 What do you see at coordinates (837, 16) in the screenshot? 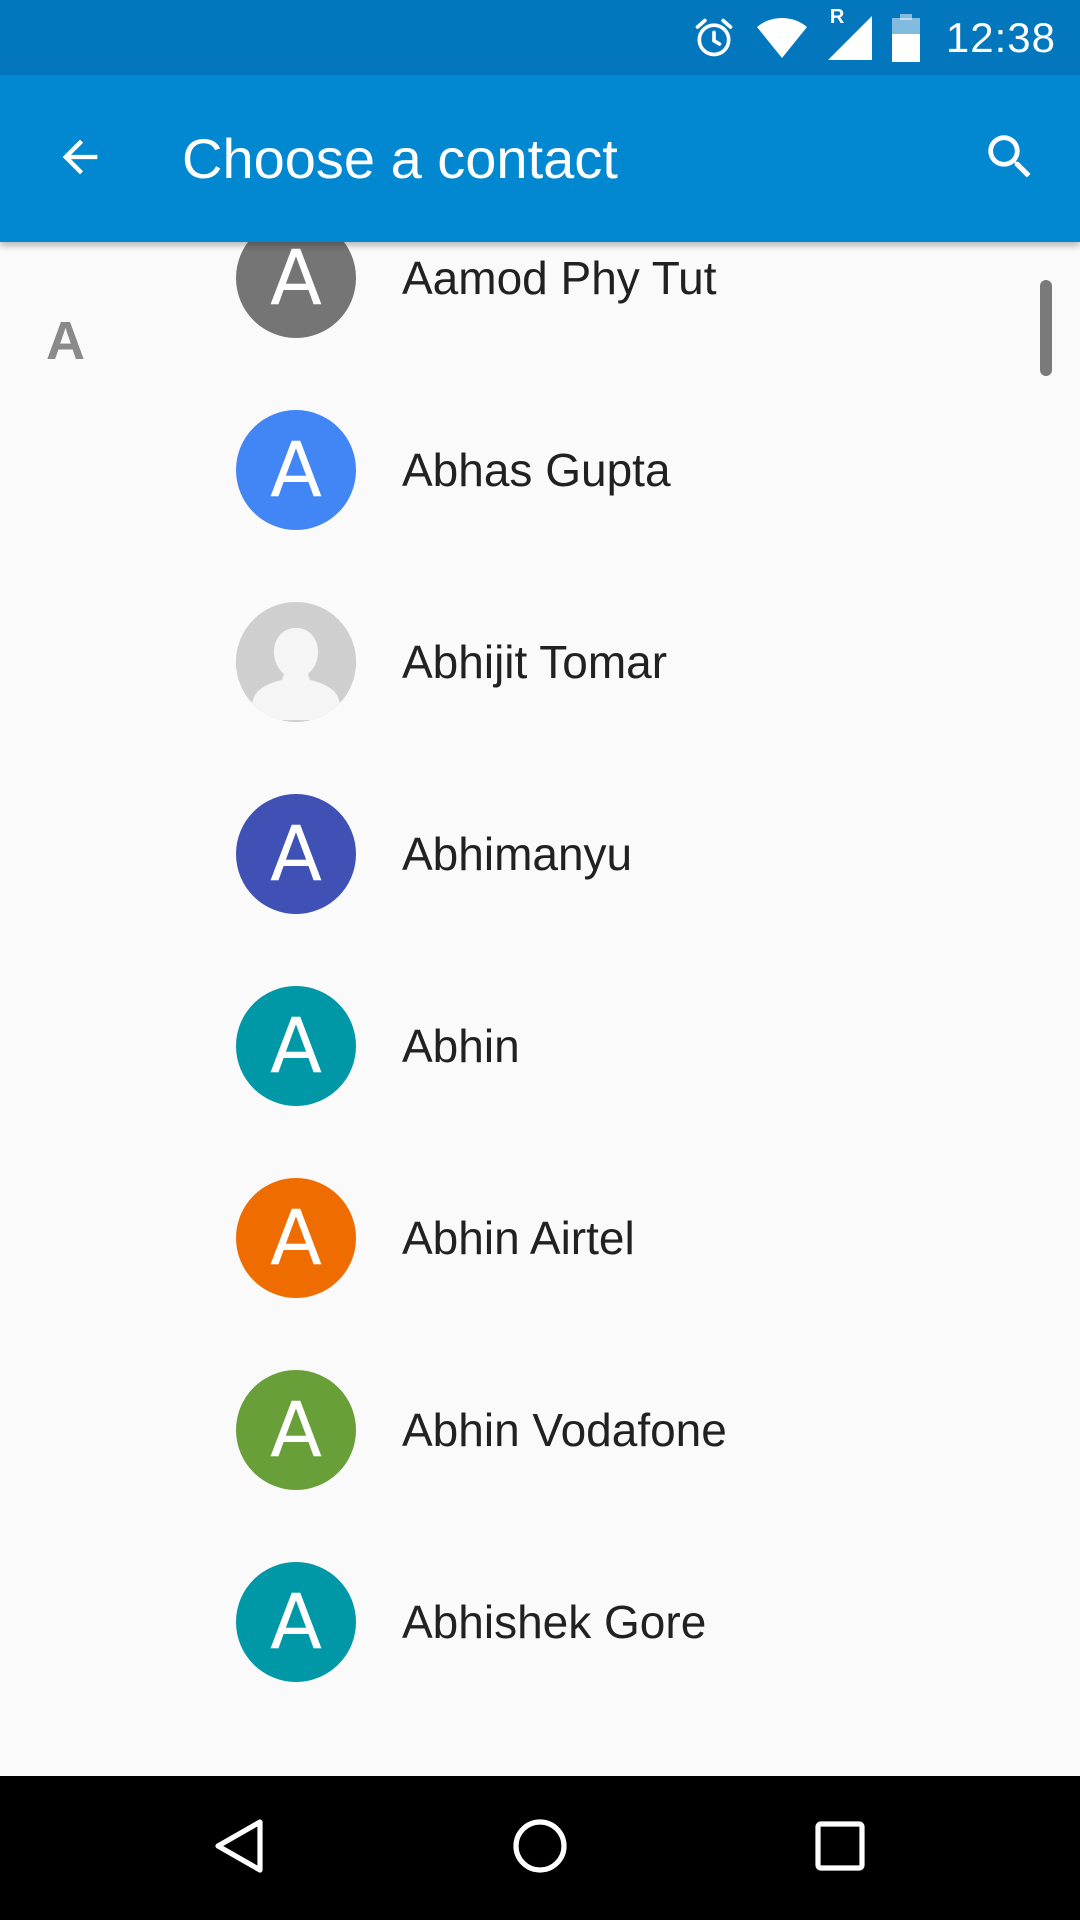
I see `roaming-indicator: R` at bounding box center [837, 16].